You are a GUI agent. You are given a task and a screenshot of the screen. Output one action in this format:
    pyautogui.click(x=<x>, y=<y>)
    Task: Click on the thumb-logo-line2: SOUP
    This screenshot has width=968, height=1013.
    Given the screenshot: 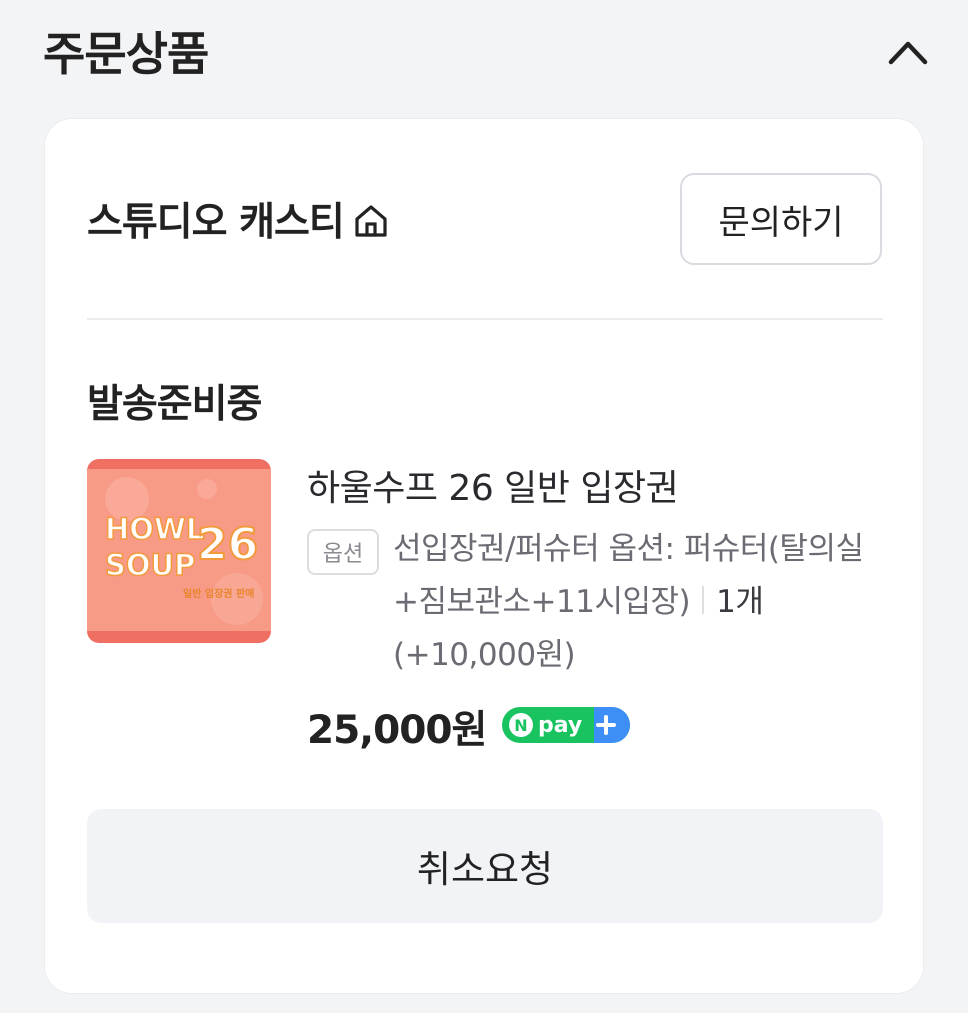 What is the action you would take?
    pyautogui.click(x=150, y=565)
    